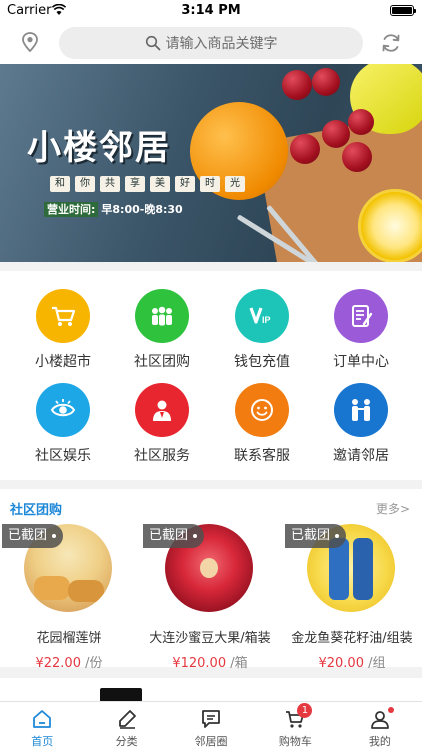  Describe the element at coordinates (210, 184) in the screenshot. I see `slogan-char: 时` at that location.